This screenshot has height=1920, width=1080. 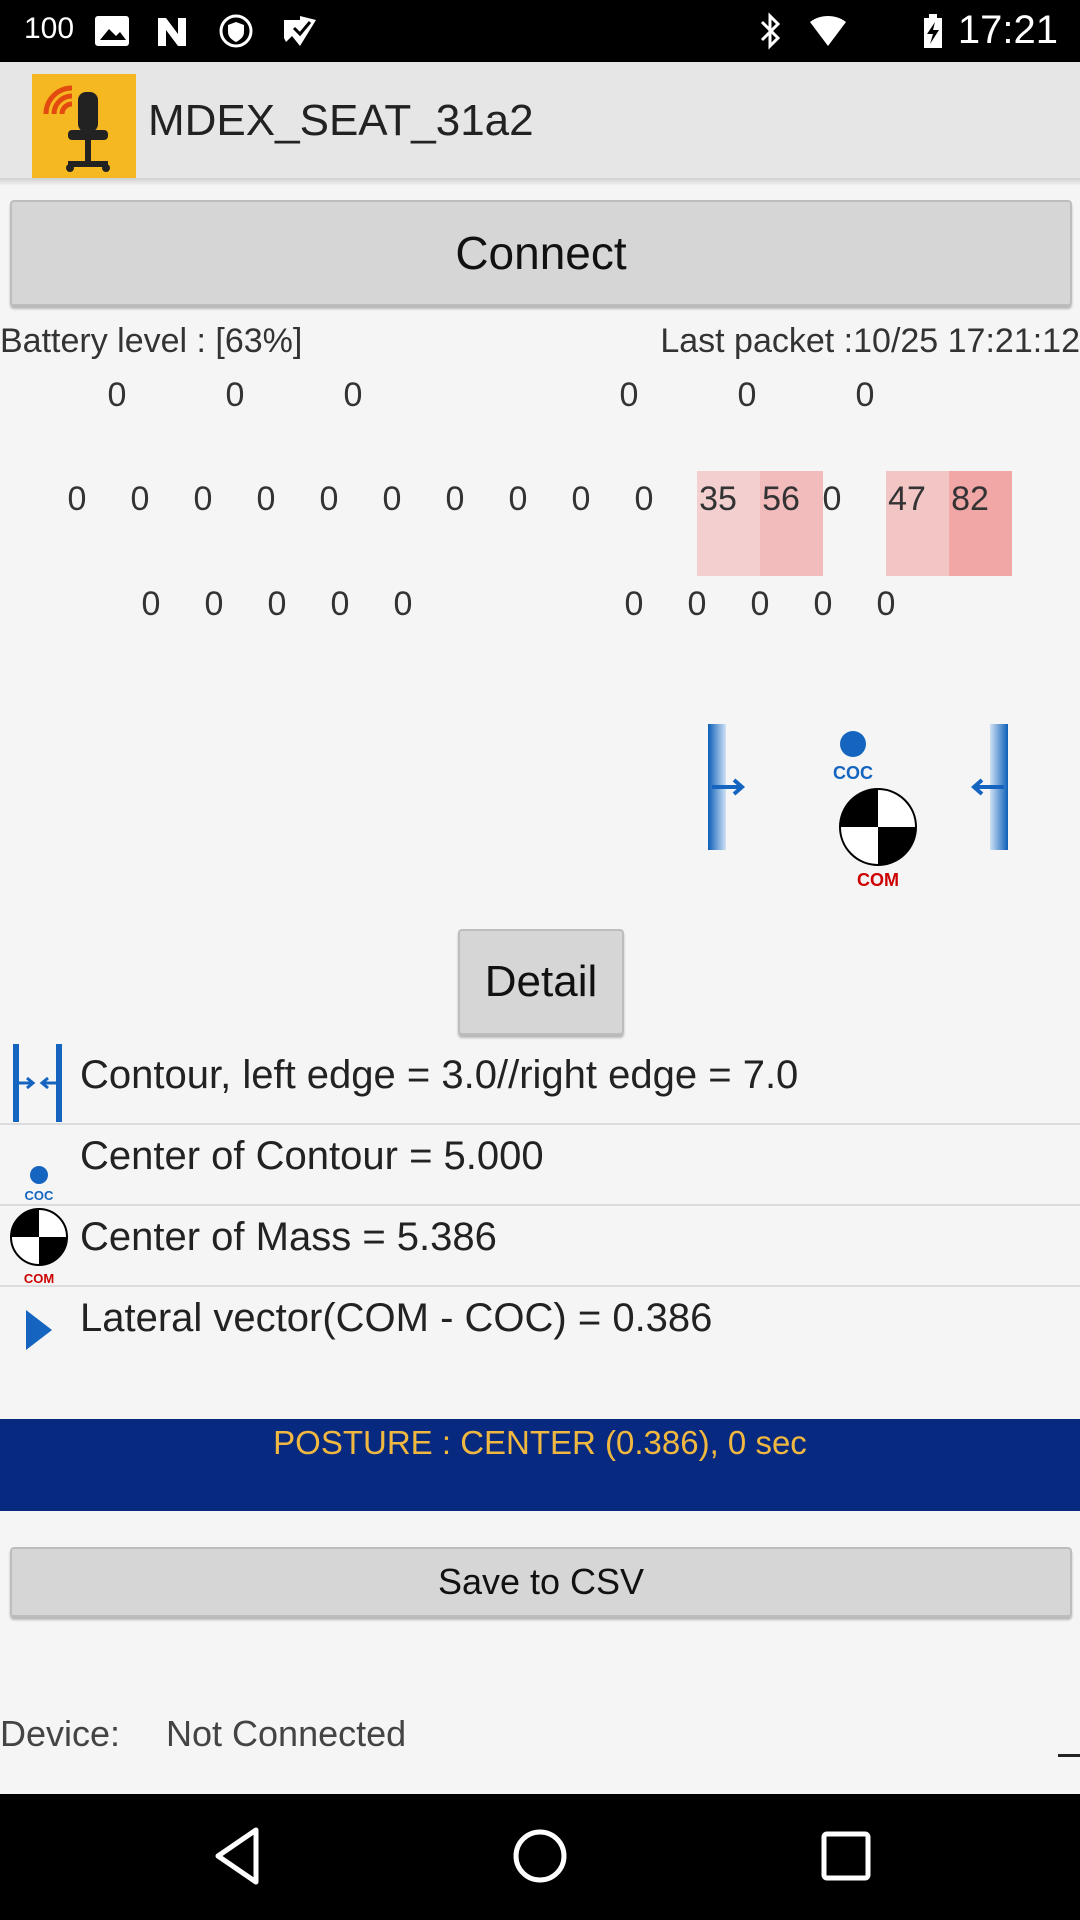 I want to click on wifi-icon, so click(x=828, y=31).